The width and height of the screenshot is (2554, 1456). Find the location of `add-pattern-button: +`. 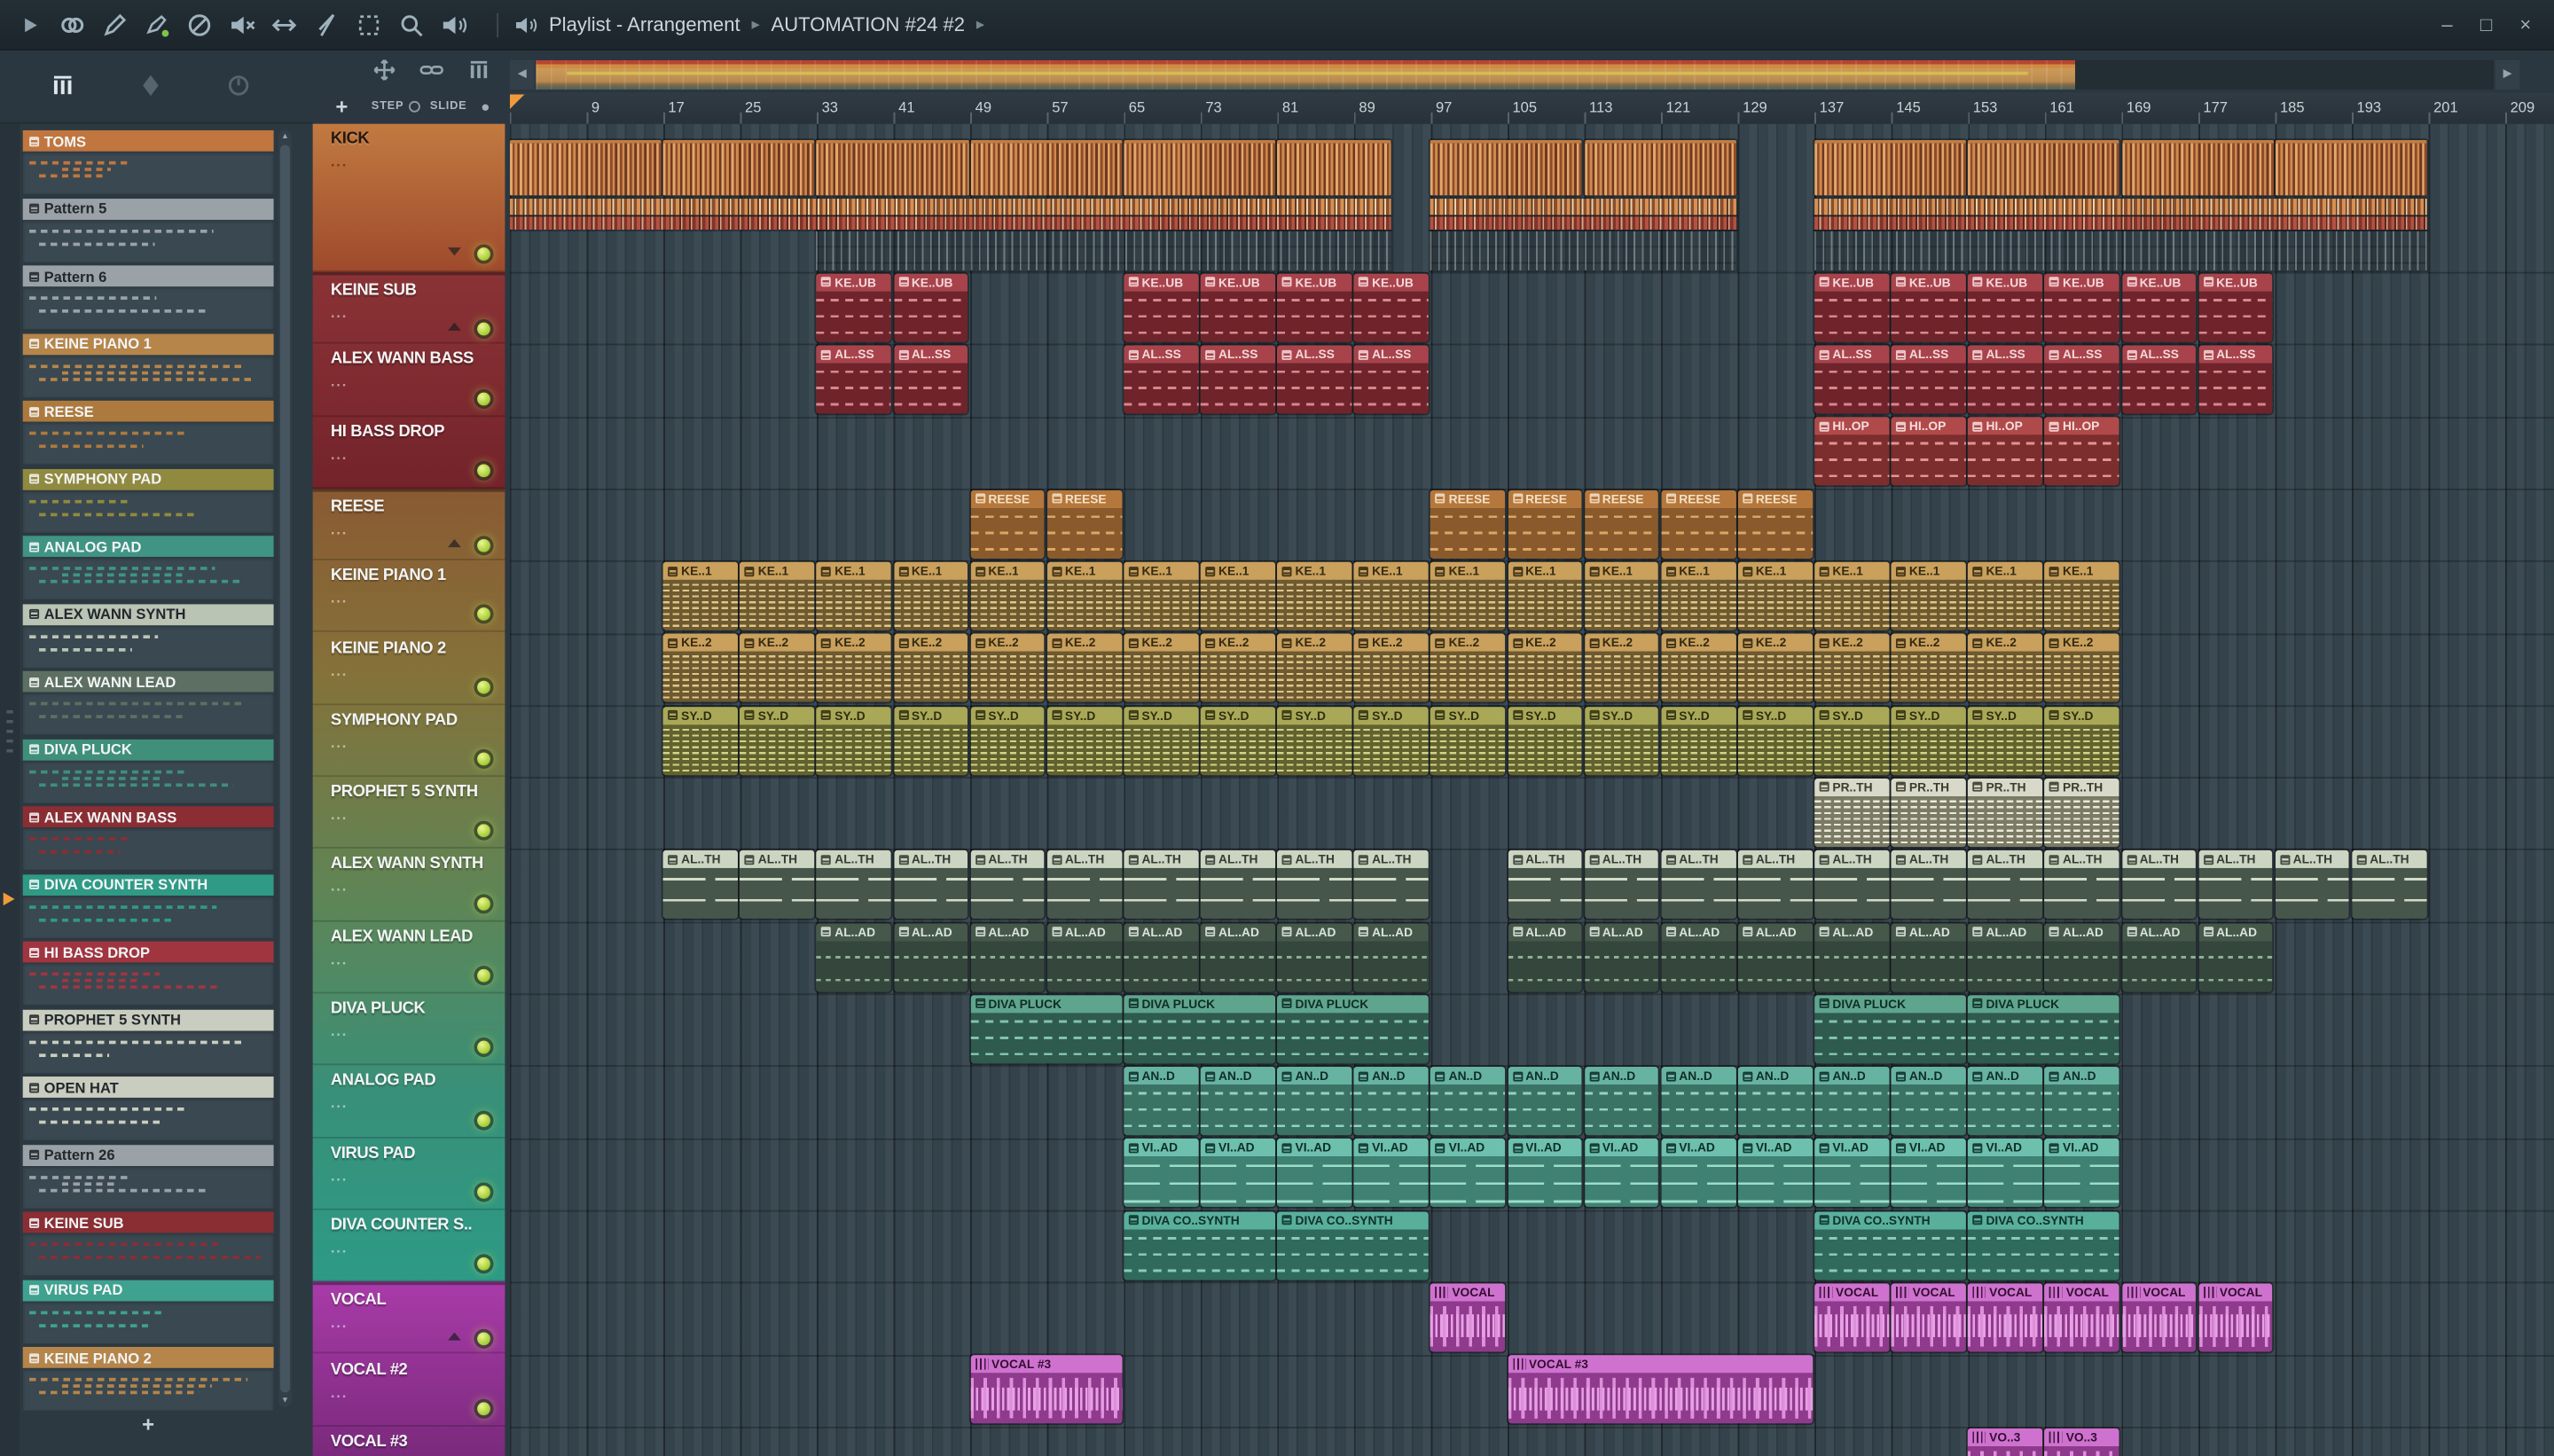

add-pattern-button: + is located at coordinates (148, 1429).